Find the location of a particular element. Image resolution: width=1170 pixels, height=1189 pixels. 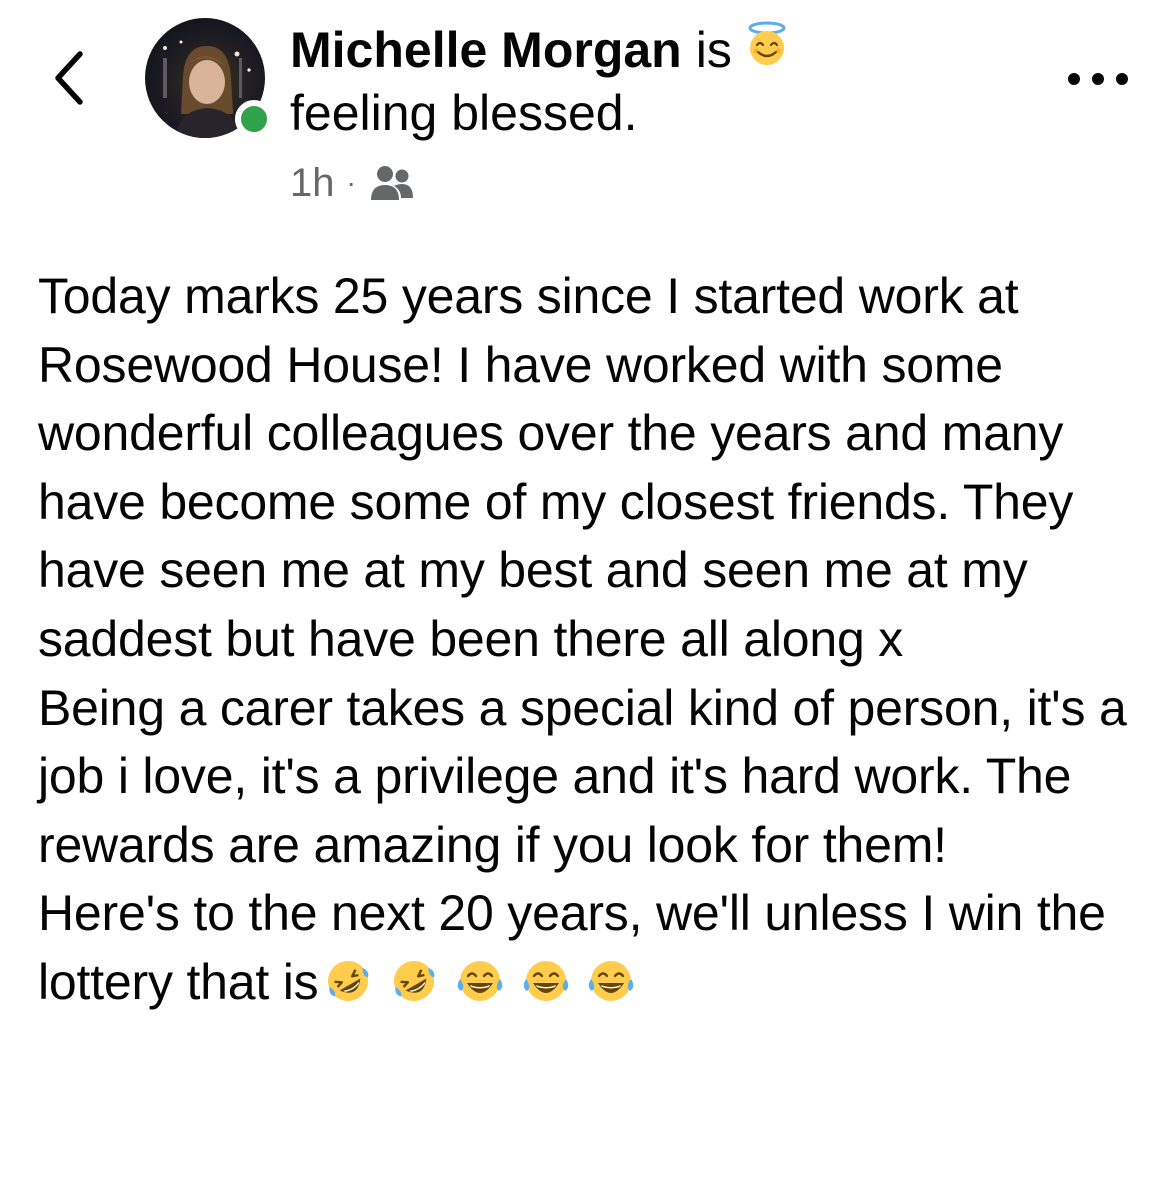

more-options-button is located at coordinates (1098, 79).